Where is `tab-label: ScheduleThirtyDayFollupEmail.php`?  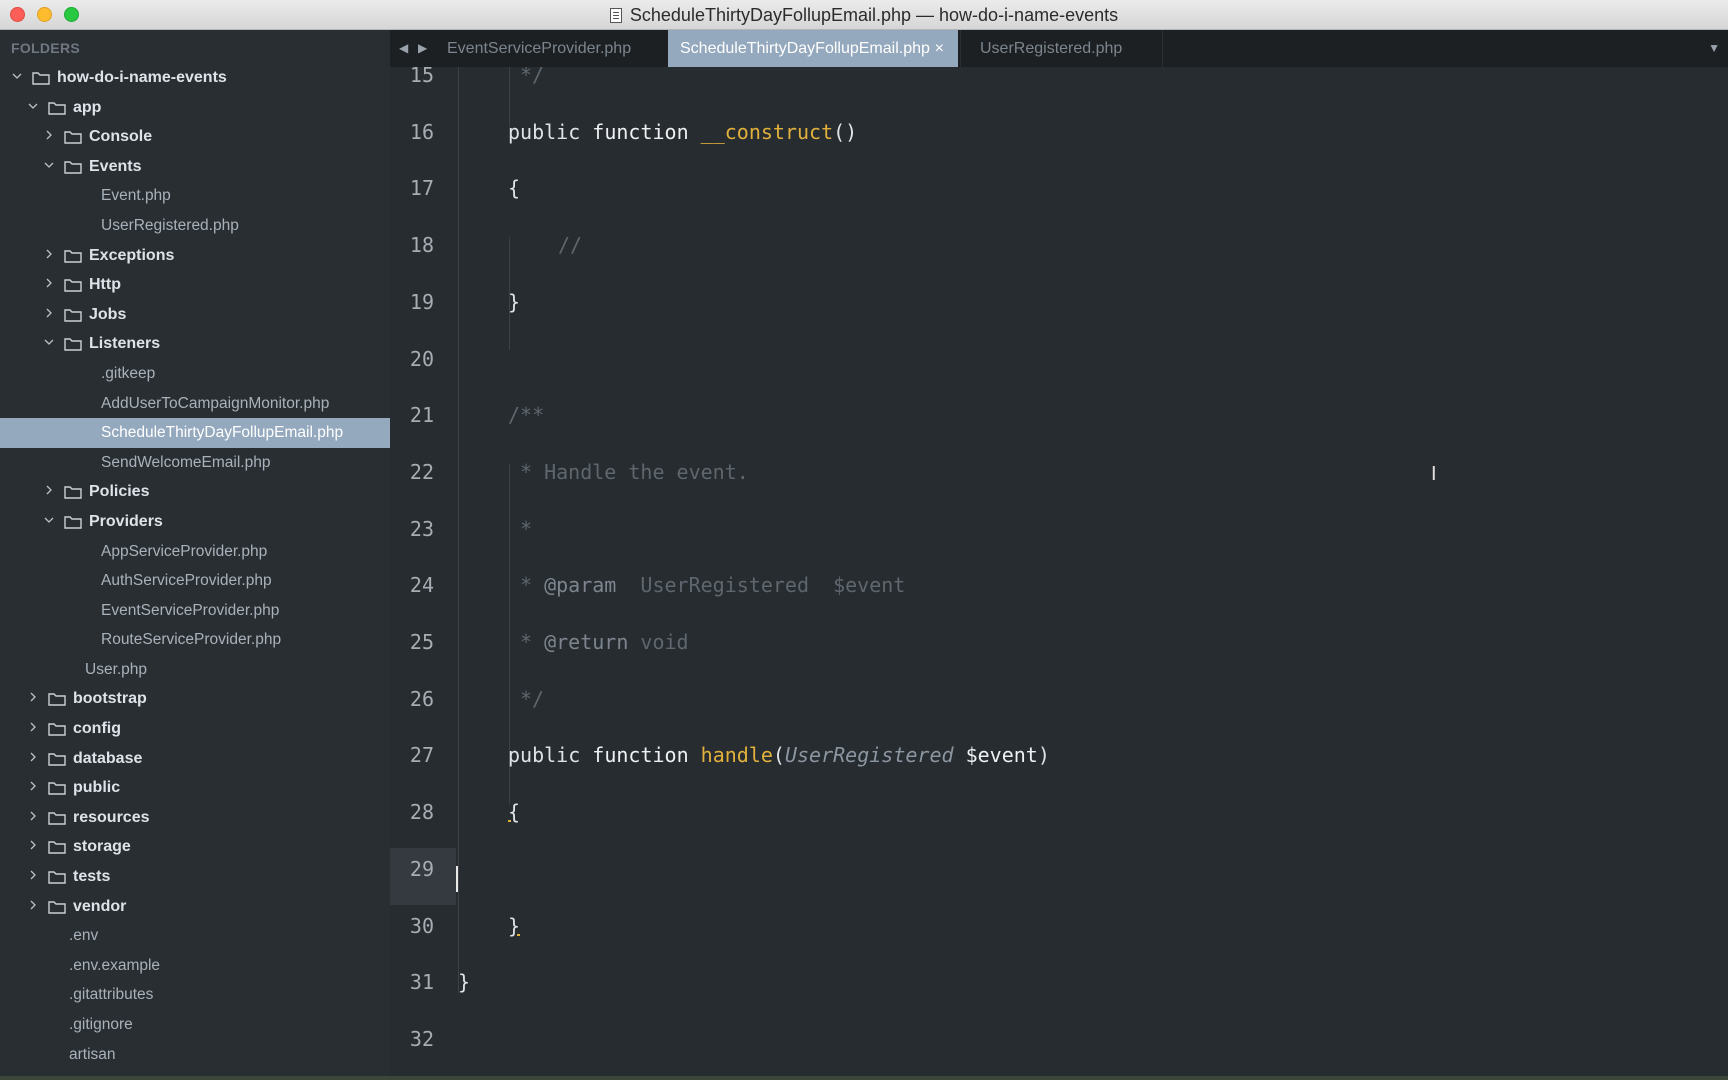
tab-label: ScheduleThirtyDayFollupEmail.php is located at coordinates (805, 48).